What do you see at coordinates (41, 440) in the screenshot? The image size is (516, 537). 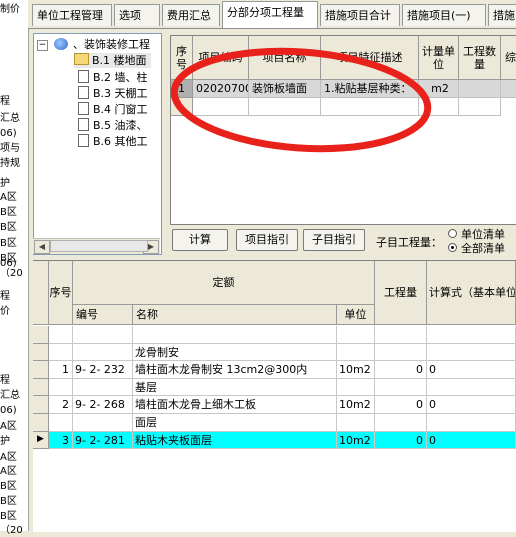 I see `current-row-arrow-icon: ▶` at bounding box center [41, 440].